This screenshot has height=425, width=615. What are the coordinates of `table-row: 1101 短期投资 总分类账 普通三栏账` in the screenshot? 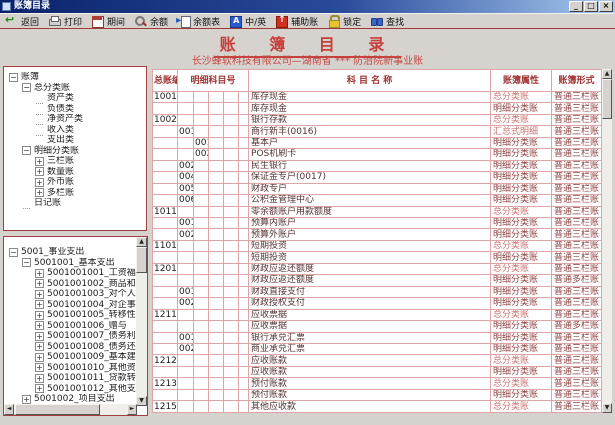 It's located at (377, 246).